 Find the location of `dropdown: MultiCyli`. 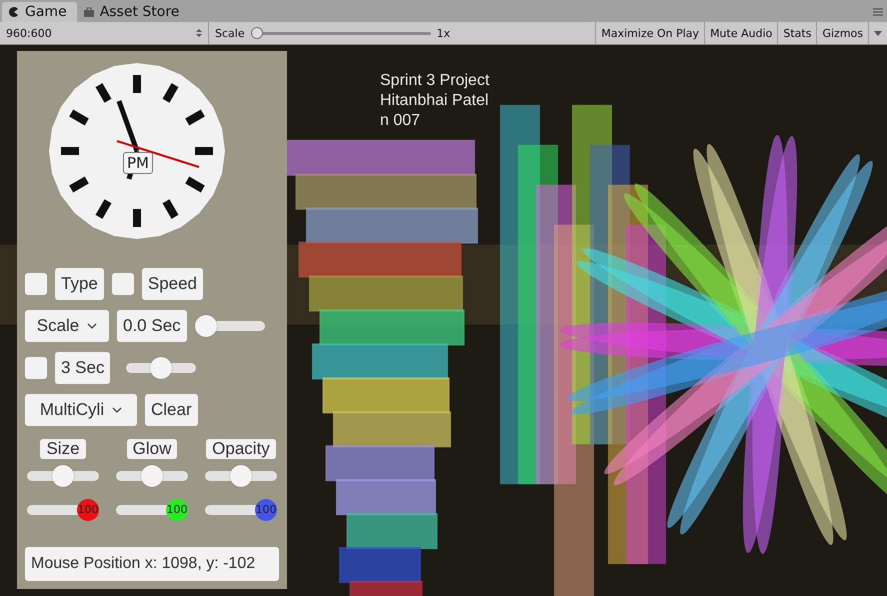

dropdown: MultiCyli is located at coordinates (81, 410).